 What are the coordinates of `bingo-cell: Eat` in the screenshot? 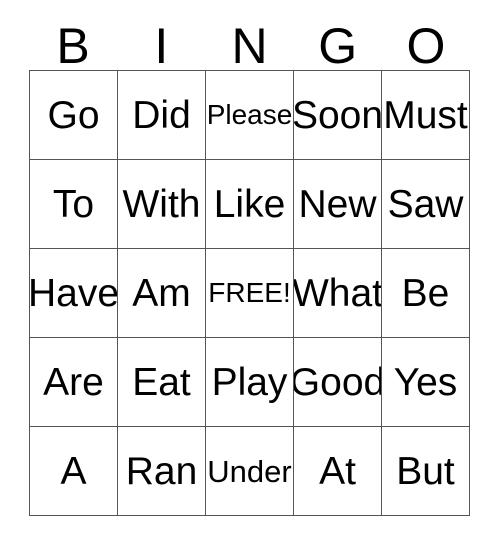 It's located at (162, 382).